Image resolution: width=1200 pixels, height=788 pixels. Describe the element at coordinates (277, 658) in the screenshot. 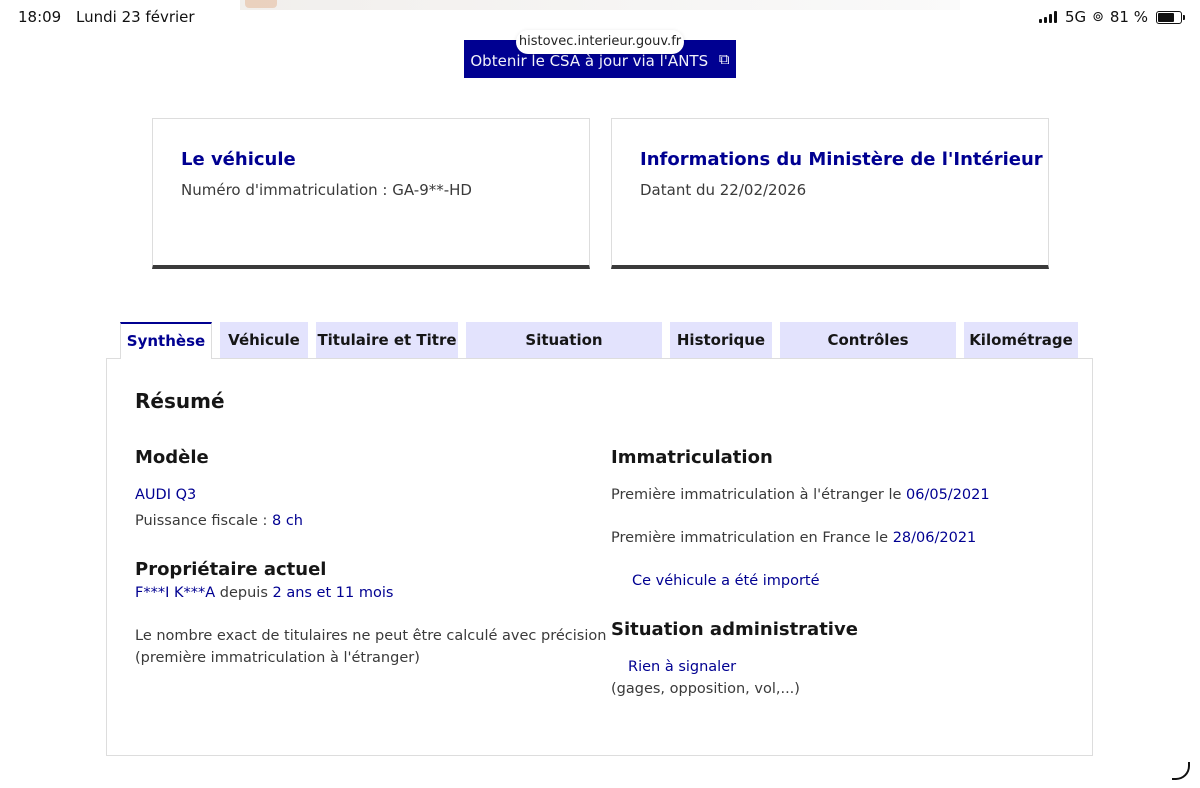

I see `owner-note-line-2: (première immatriculation à l'étranger)` at that location.